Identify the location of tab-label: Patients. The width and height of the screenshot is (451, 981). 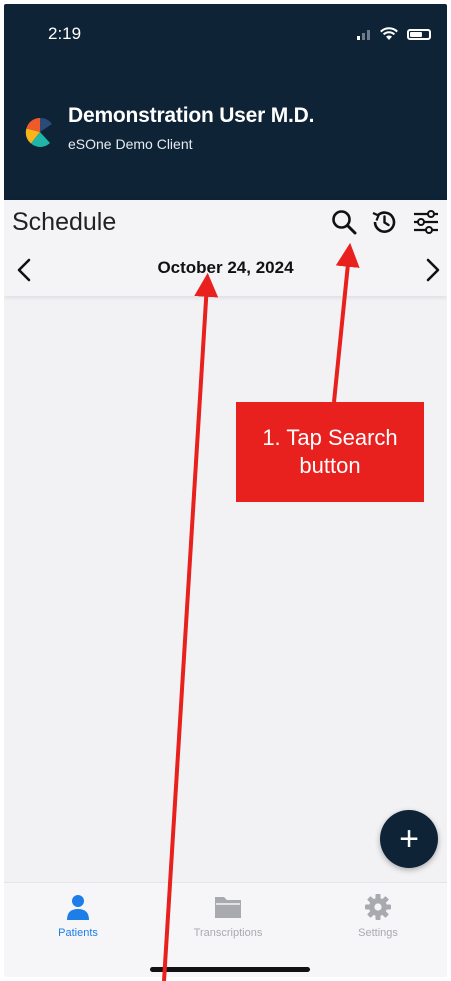
(78, 933).